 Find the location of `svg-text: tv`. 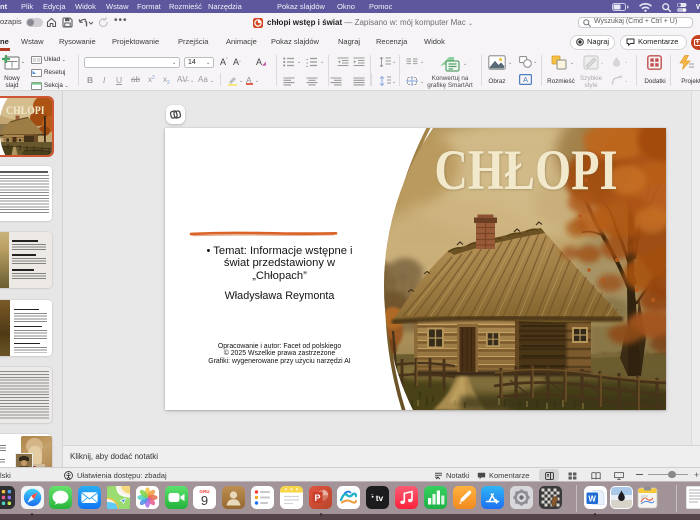

svg-text: tv is located at coordinates (380, 498).